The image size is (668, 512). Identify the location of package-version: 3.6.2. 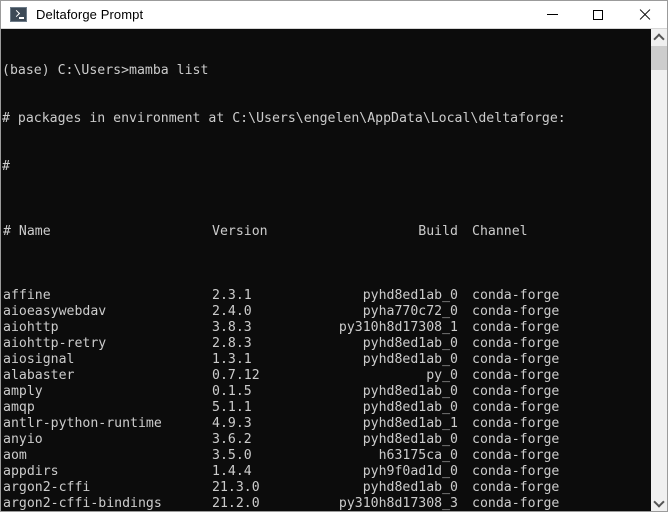
(232, 440).